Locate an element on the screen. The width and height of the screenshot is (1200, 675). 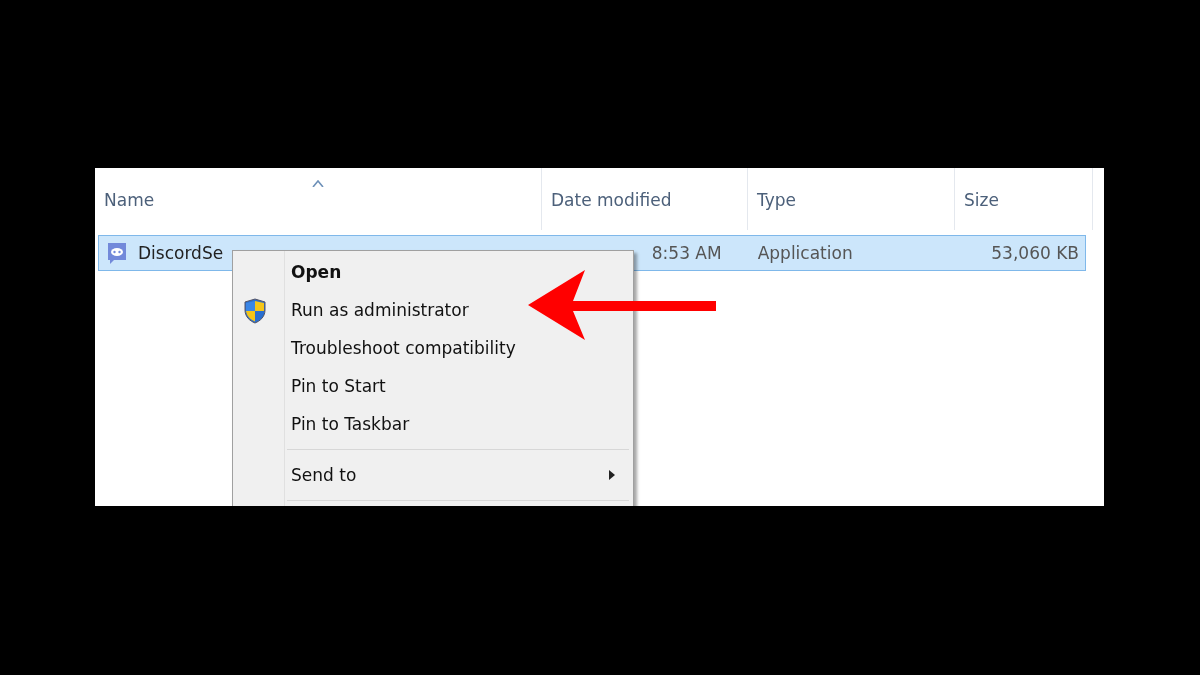
file-name: DiscordSe is located at coordinates (181, 253).